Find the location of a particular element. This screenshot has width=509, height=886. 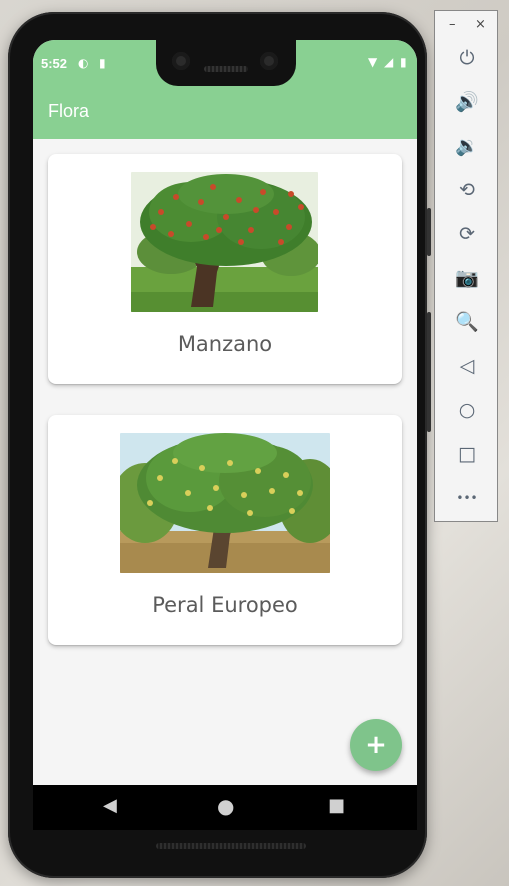

system-nav-bar: ◀ ● ■ is located at coordinates (225, 807).